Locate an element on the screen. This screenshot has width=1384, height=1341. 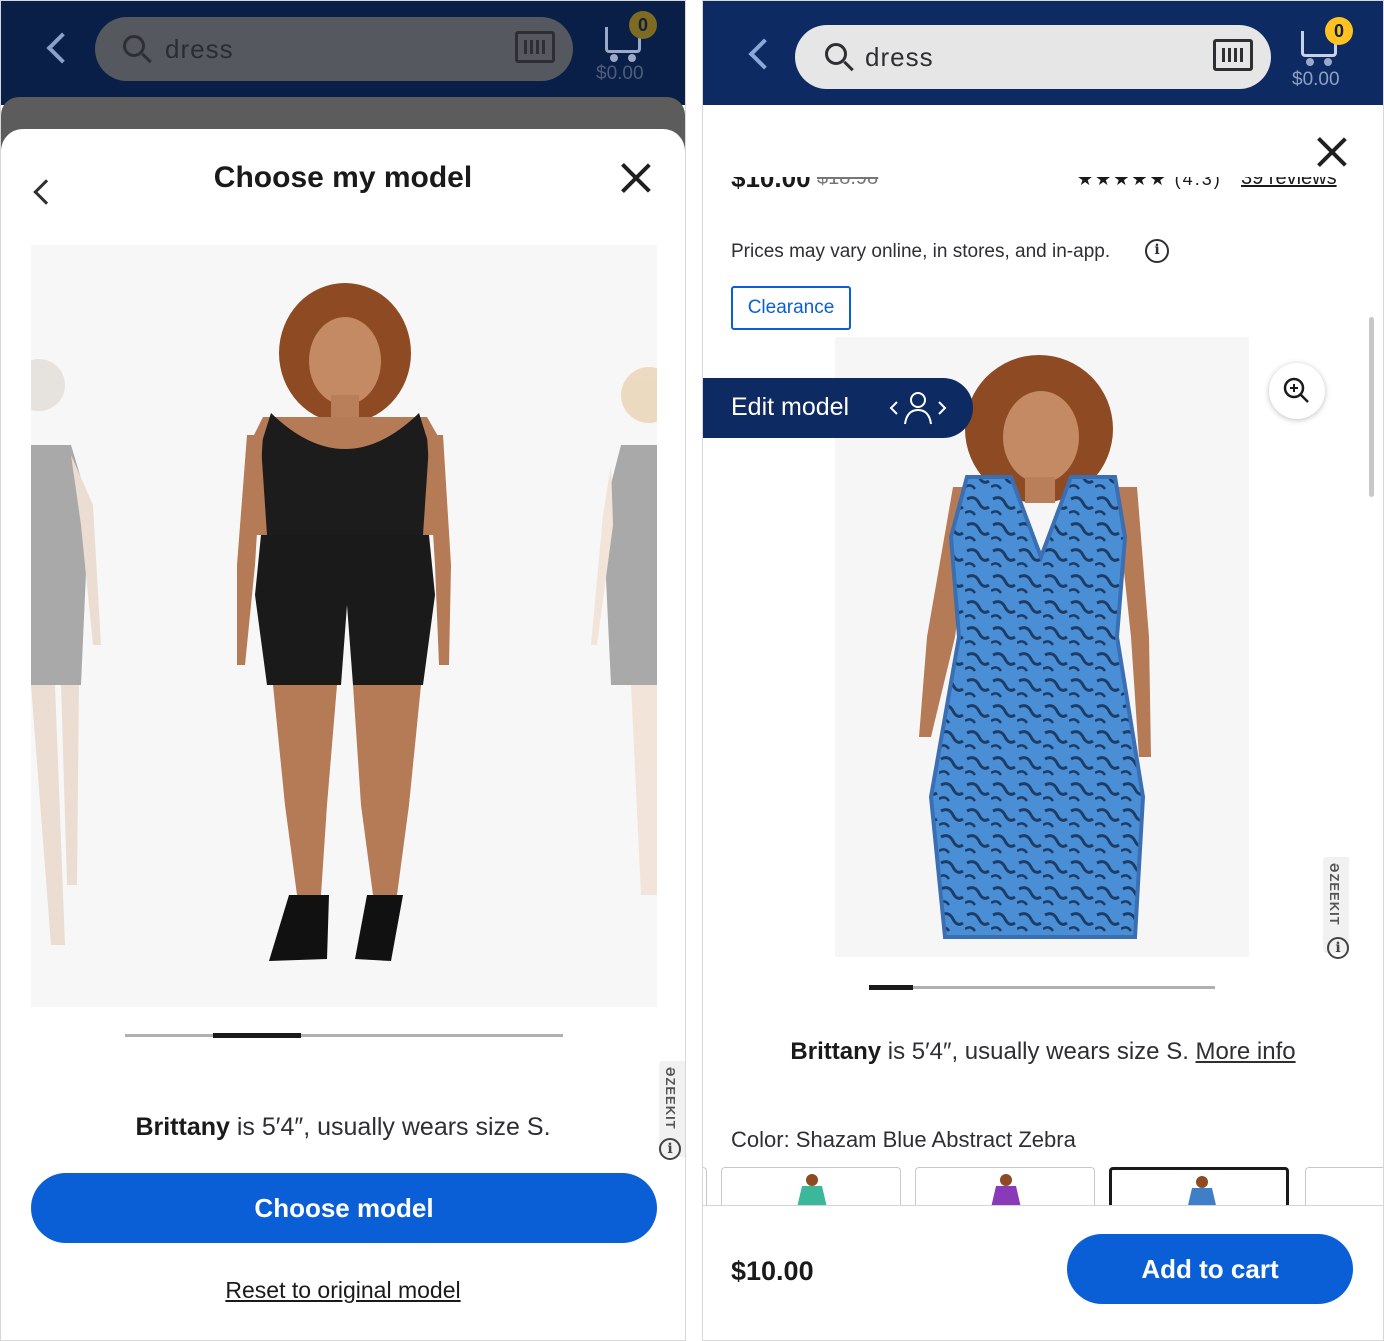
zoom-button is located at coordinates (1297, 391).